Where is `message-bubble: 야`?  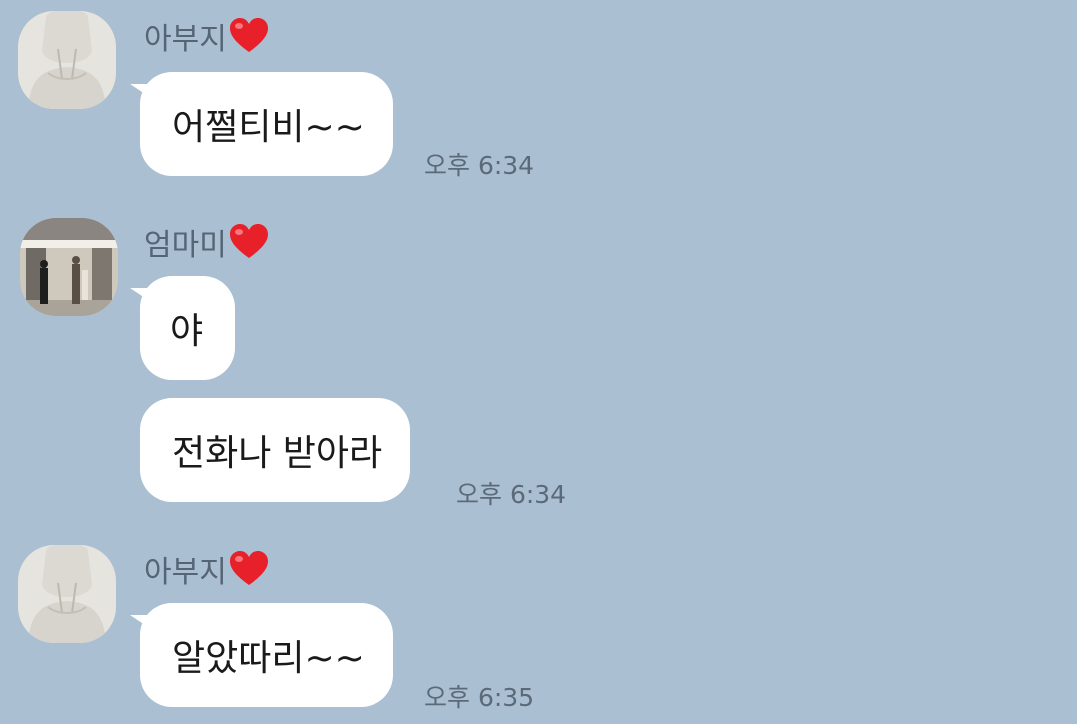 message-bubble: 야 is located at coordinates (182, 328).